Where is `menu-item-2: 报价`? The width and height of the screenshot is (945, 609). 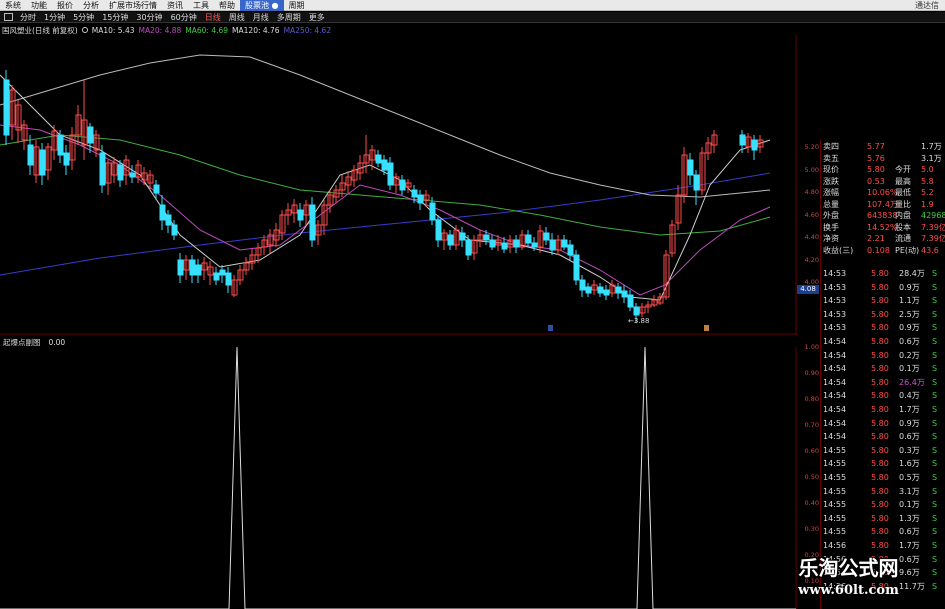 menu-item-2: 报价 is located at coordinates (65, 5).